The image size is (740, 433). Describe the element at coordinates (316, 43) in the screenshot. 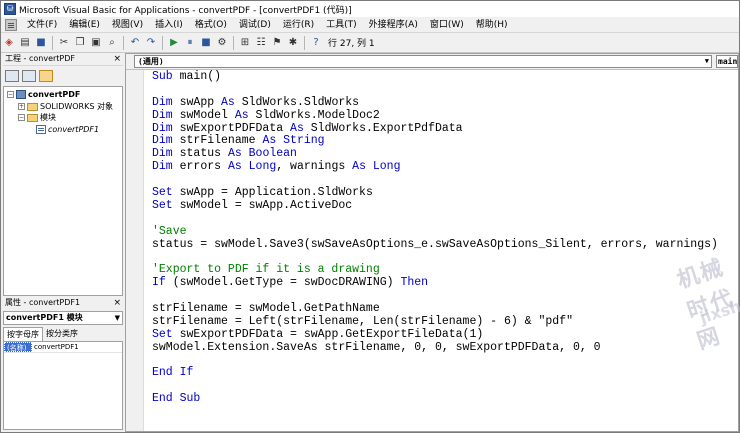

I see `help-icon: ?` at that location.